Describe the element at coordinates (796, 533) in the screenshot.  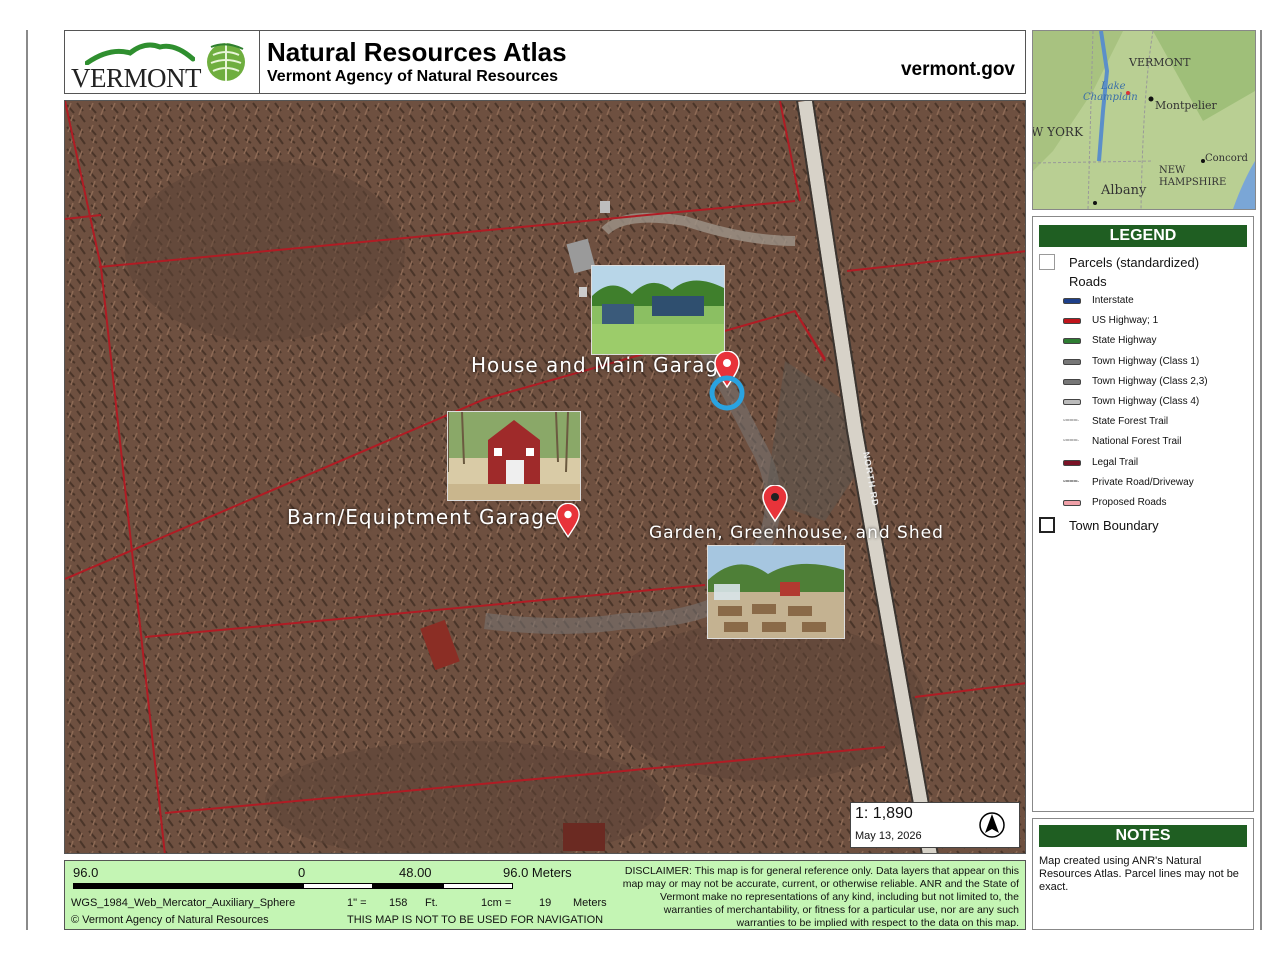
I see `garden-label: Garden, Greenhouse, and Shed` at that location.